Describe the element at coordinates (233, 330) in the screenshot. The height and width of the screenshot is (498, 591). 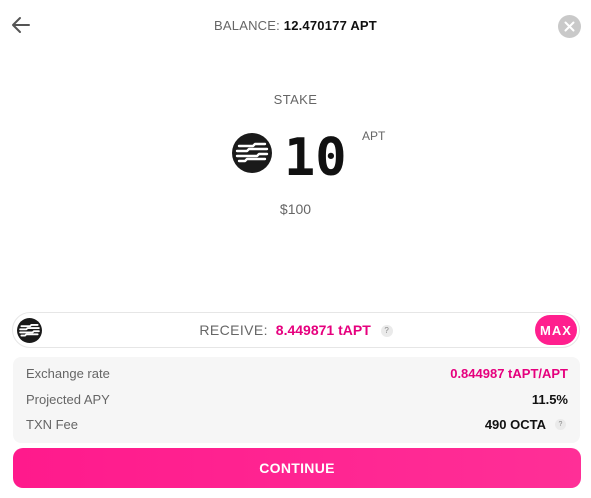
I see `receive-label: RECEIVE:` at that location.